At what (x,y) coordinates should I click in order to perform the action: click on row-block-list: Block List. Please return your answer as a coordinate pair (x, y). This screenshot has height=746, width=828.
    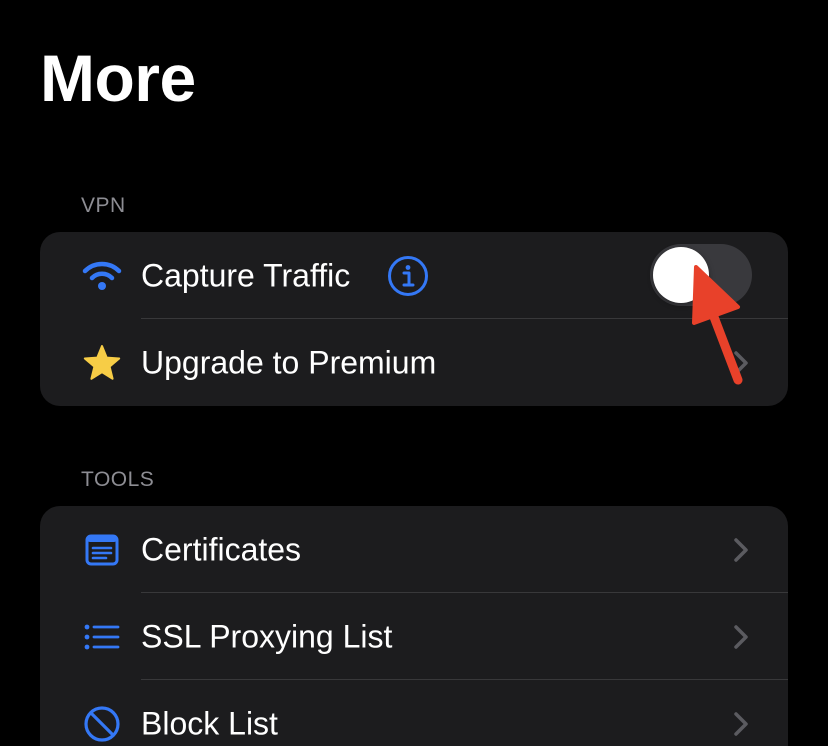
    Looking at the image, I should click on (414, 713).